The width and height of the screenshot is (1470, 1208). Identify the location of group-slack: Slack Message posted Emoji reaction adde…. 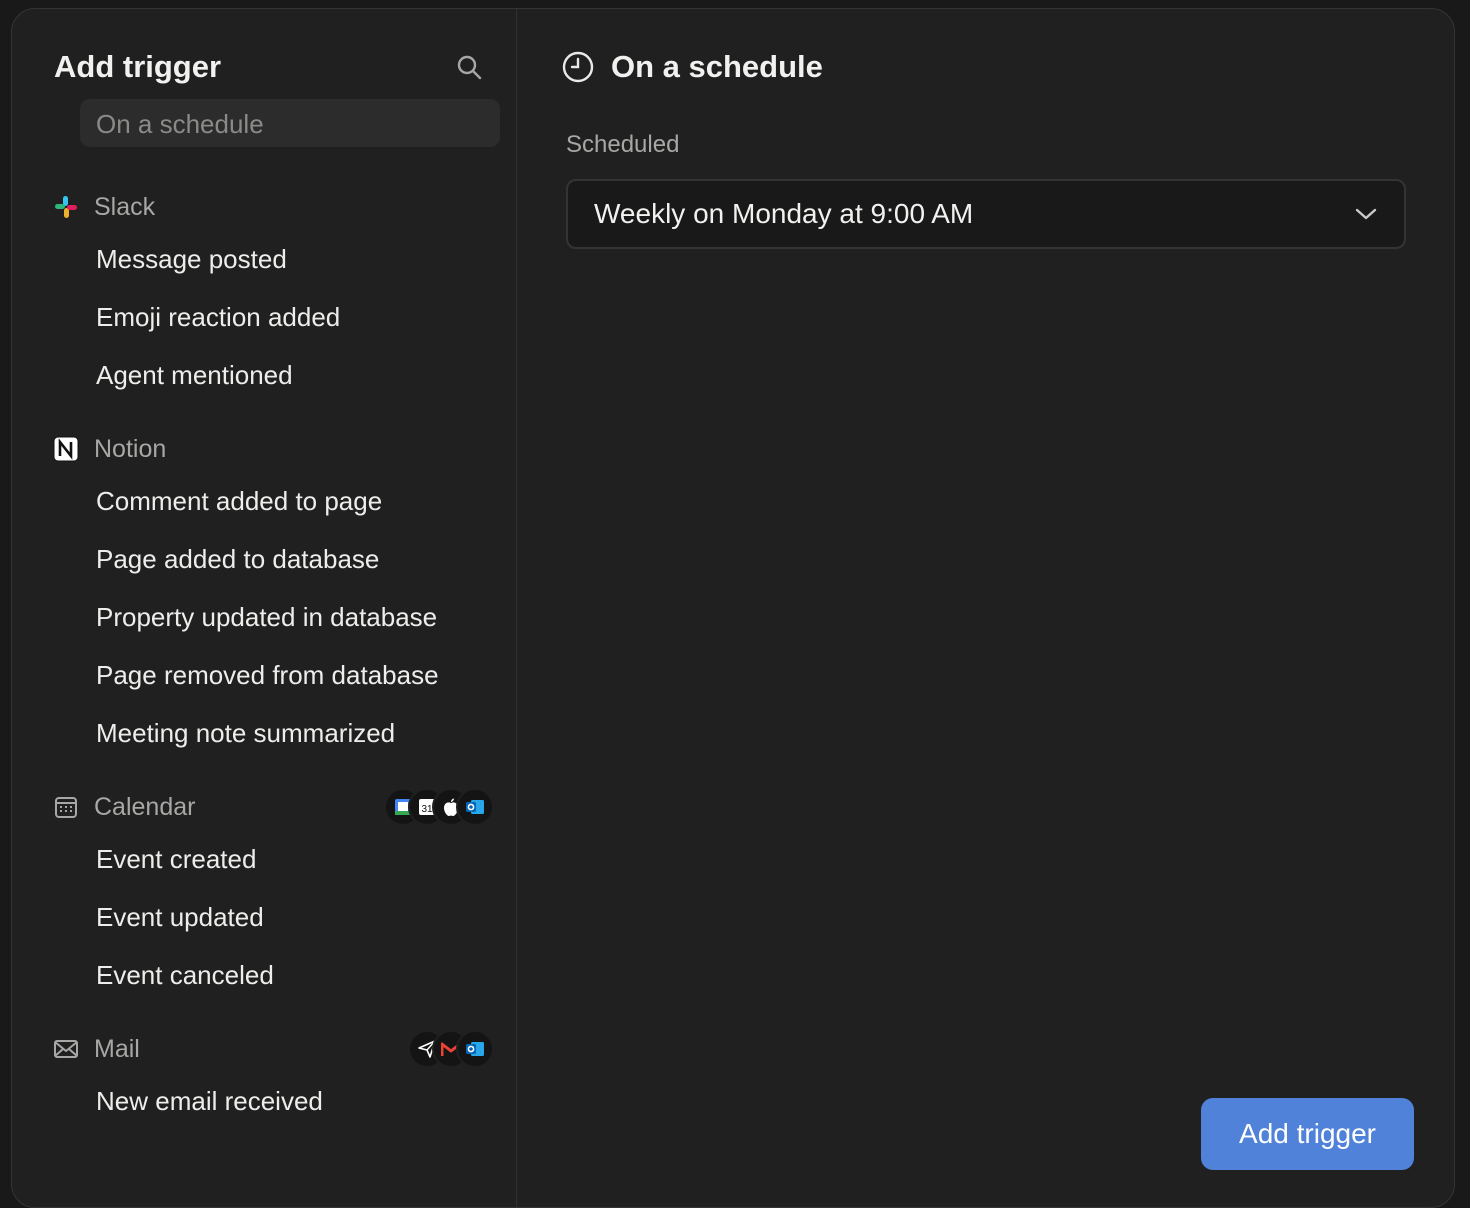
(264, 294).